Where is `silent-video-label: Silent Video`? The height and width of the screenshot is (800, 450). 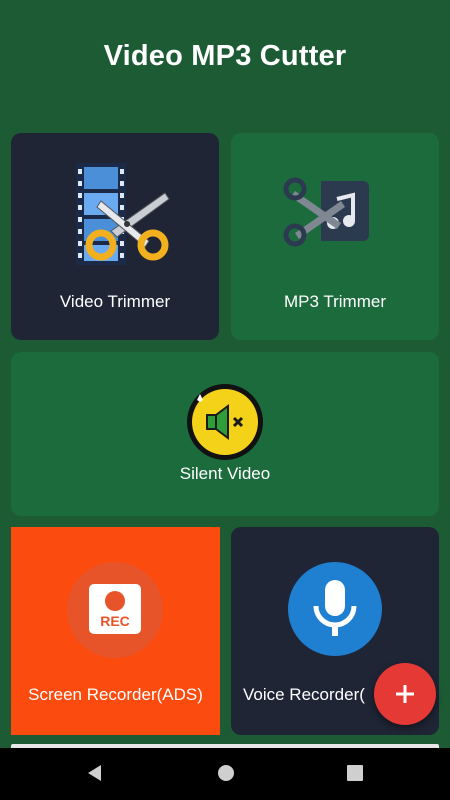 silent-video-label: Silent Video is located at coordinates (225, 473).